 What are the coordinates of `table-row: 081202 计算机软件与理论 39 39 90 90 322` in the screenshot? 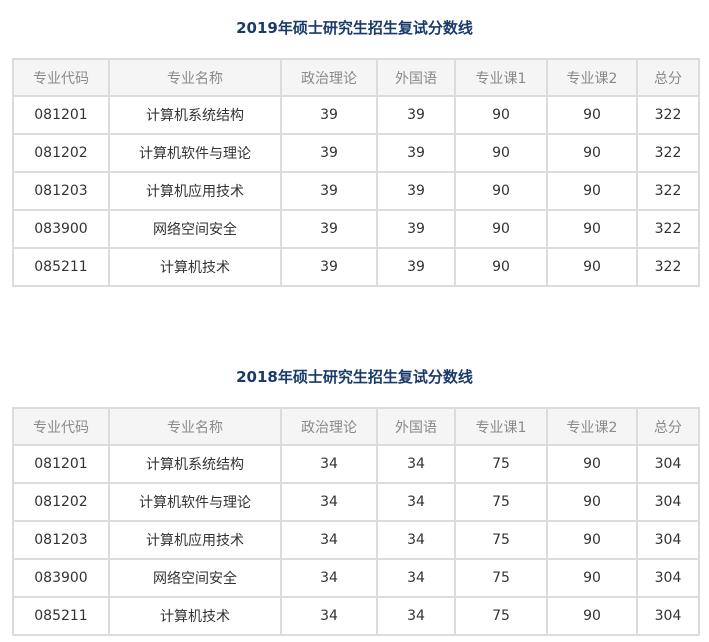 It's located at (356, 153).